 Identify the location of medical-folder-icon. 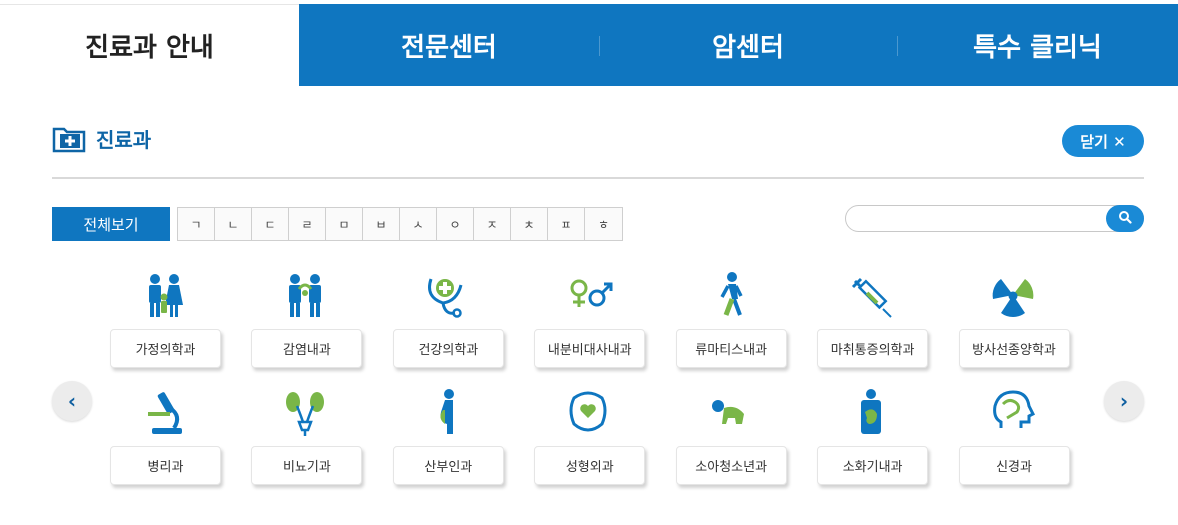
(69, 139).